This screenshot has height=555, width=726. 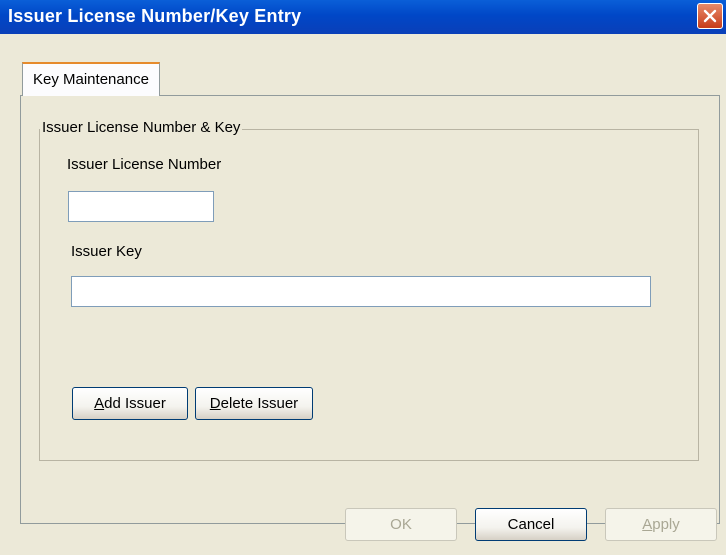 I want to click on apply-button: Apply, so click(x=661, y=524).